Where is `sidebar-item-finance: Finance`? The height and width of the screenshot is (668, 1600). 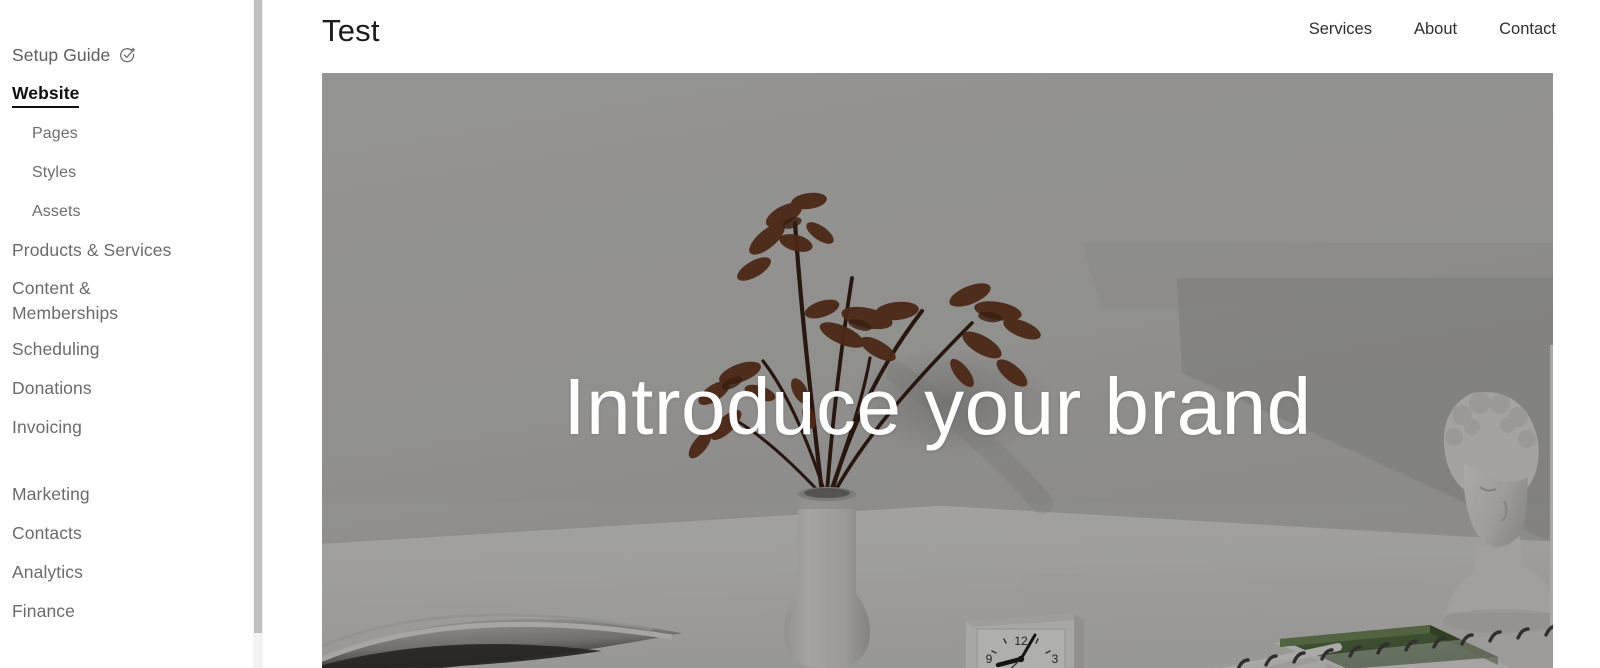
sidebar-item-finance: Finance is located at coordinates (139, 611).